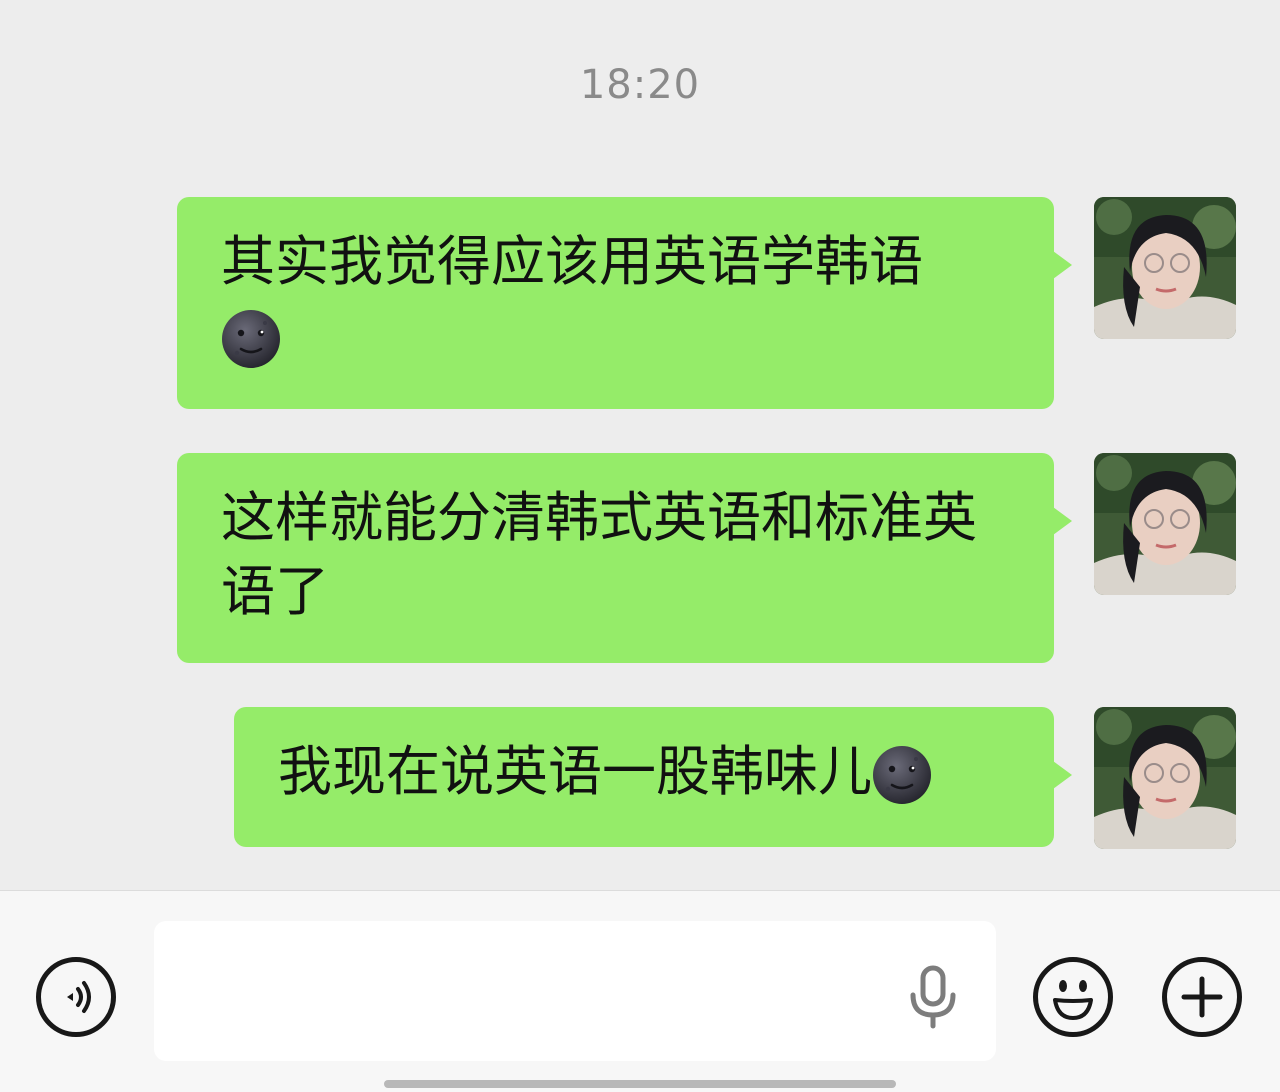 Image resolution: width=1280 pixels, height=1092 pixels. What do you see at coordinates (79, 997) in the screenshot?
I see `voice-mode-icon` at bounding box center [79, 997].